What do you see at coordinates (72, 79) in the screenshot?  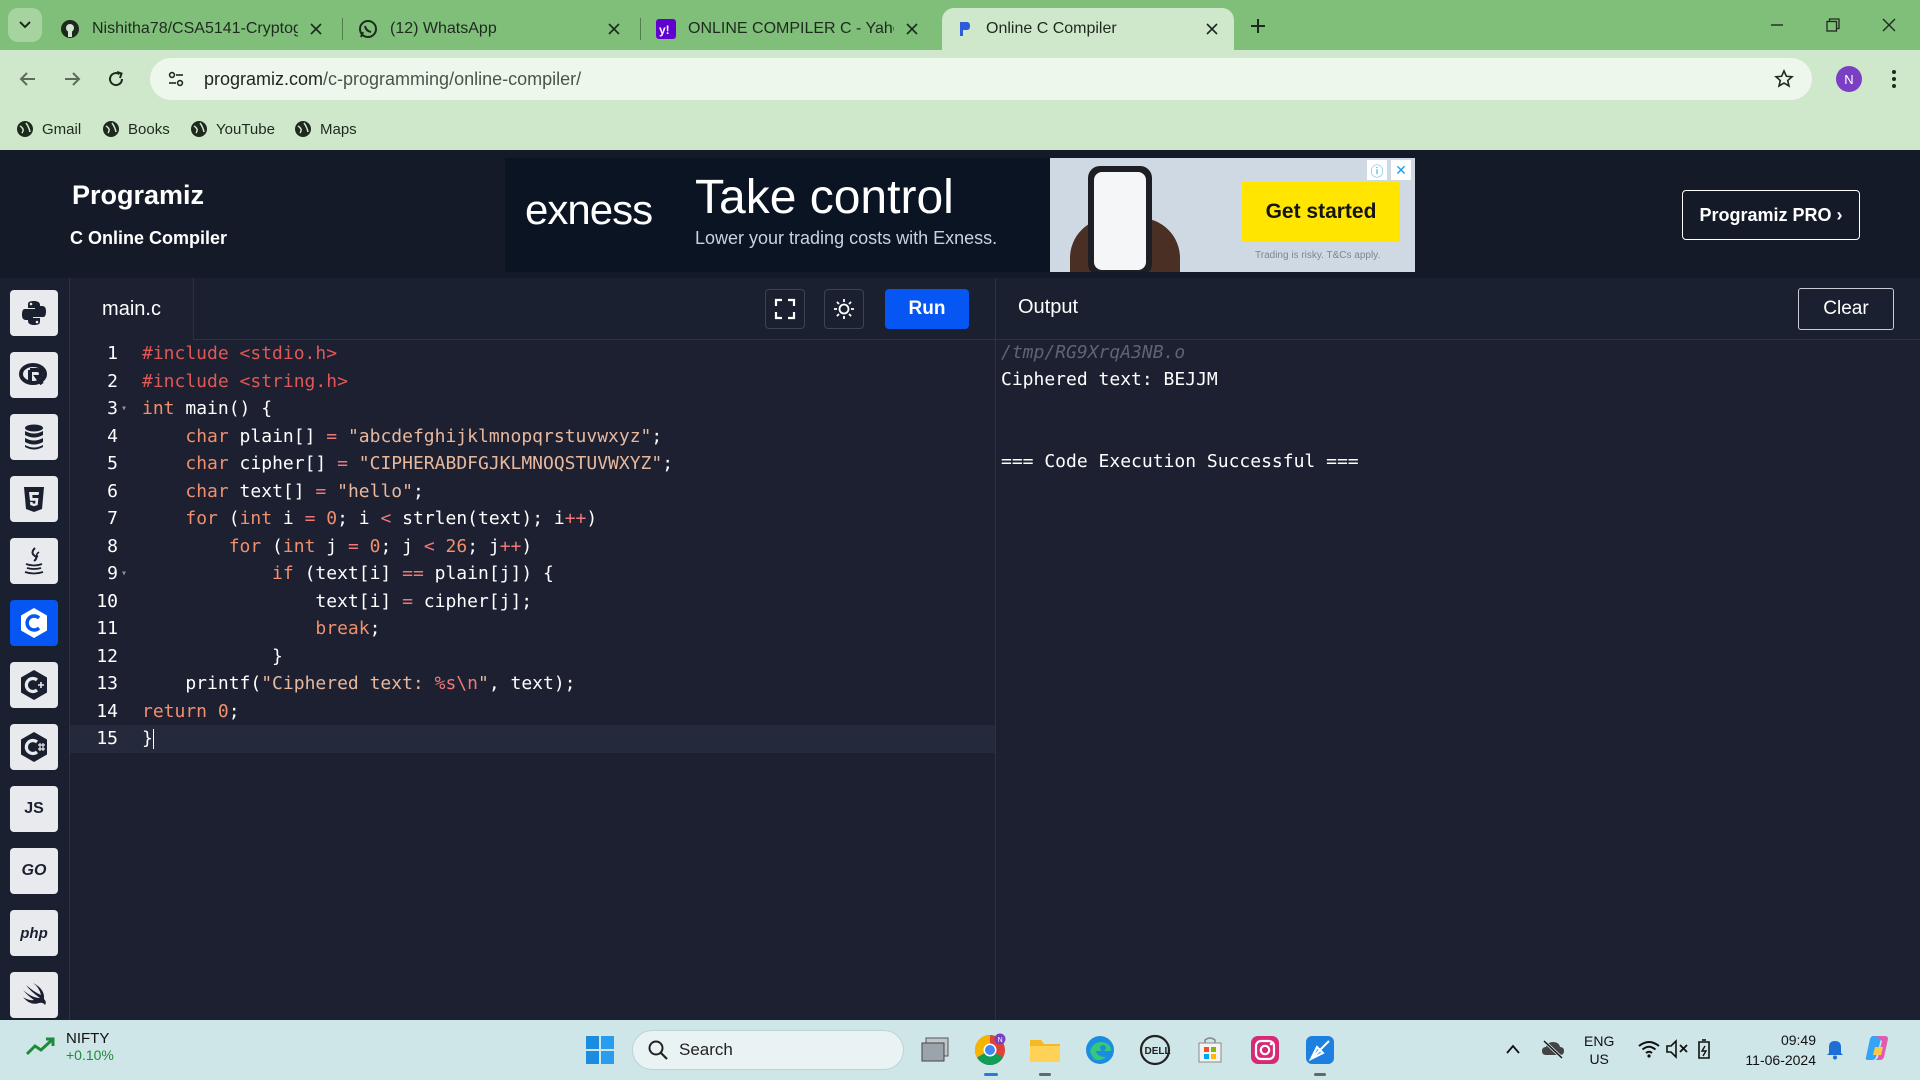 I see `forward-button` at bounding box center [72, 79].